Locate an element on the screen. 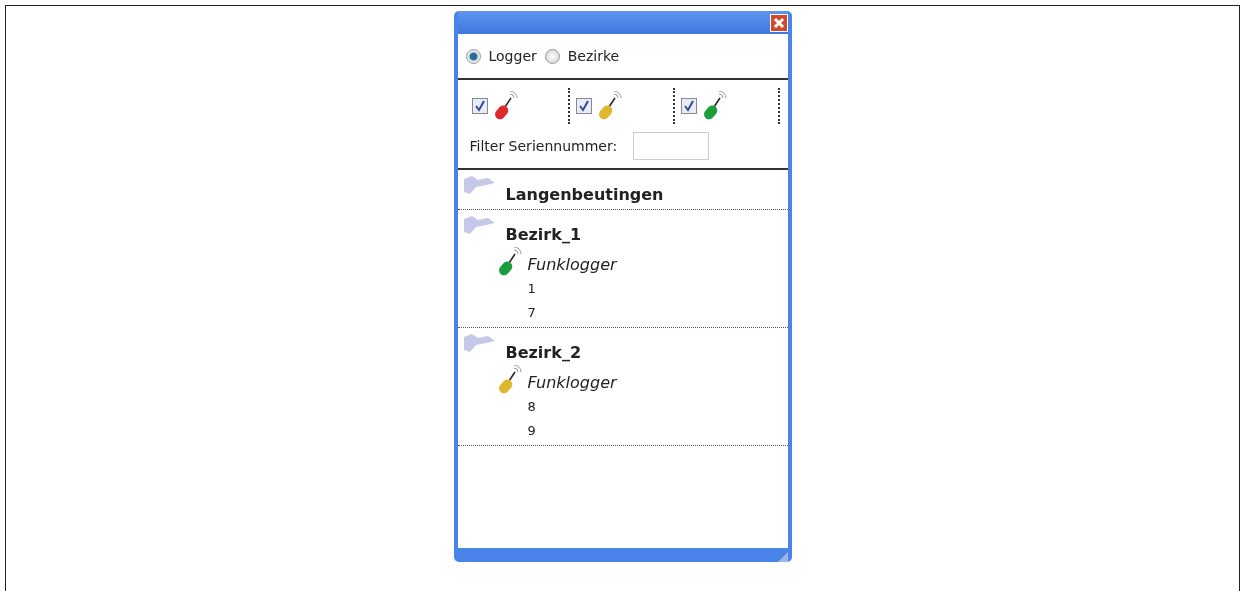 The height and width of the screenshot is (591, 1245). resize-grip-icon is located at coordinates (782, 557).